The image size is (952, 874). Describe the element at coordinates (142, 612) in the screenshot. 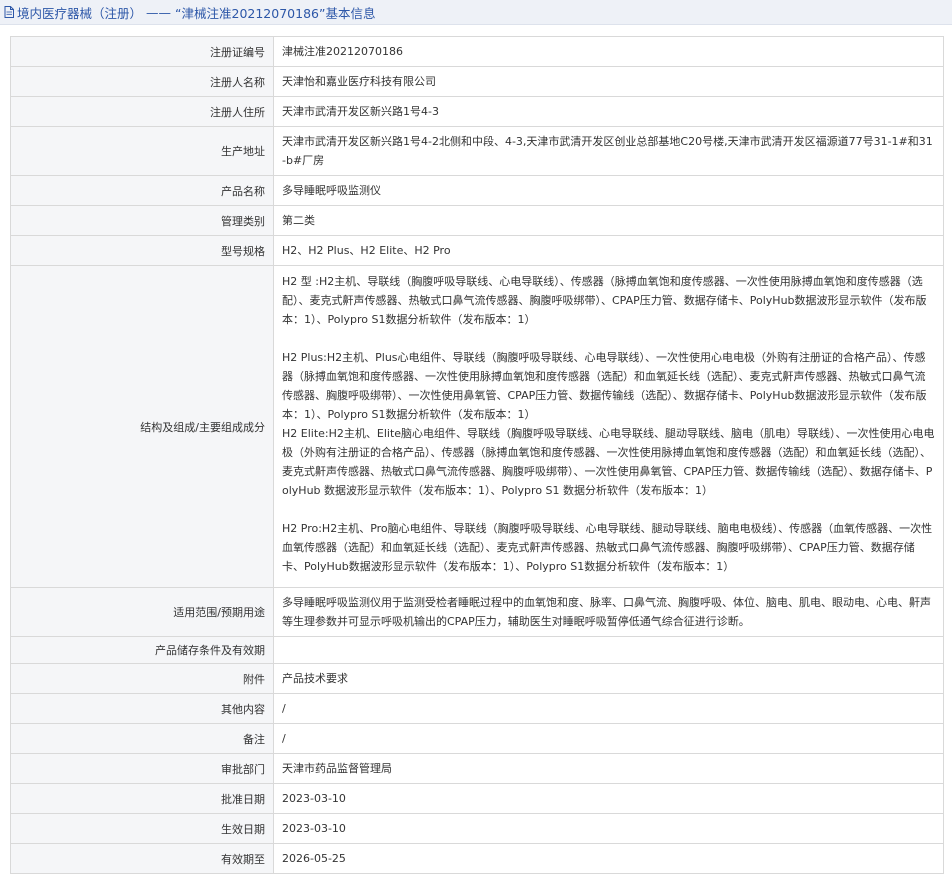

I see `row-label: 适用范围/预期用途` at that location.